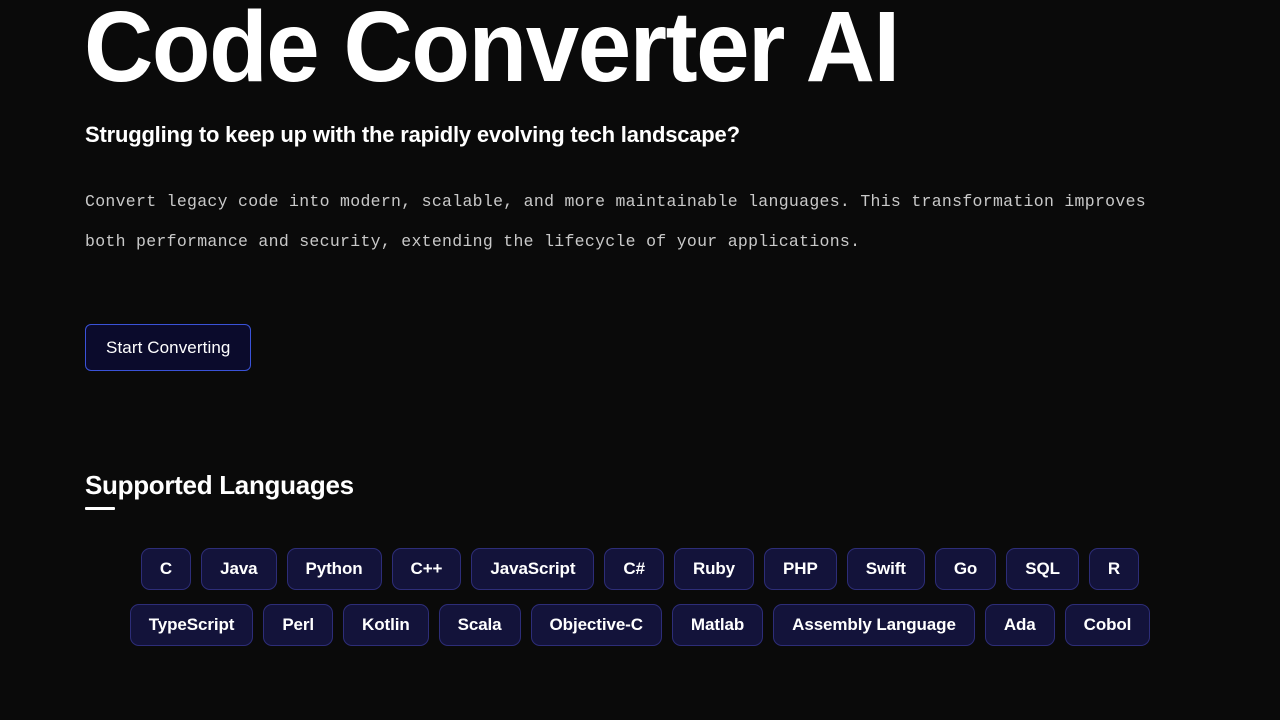 The image size is (1280, 720). Describe the element at coordinates (100, 509) in the screenshot. I see `heading-underline-accent` at that location.